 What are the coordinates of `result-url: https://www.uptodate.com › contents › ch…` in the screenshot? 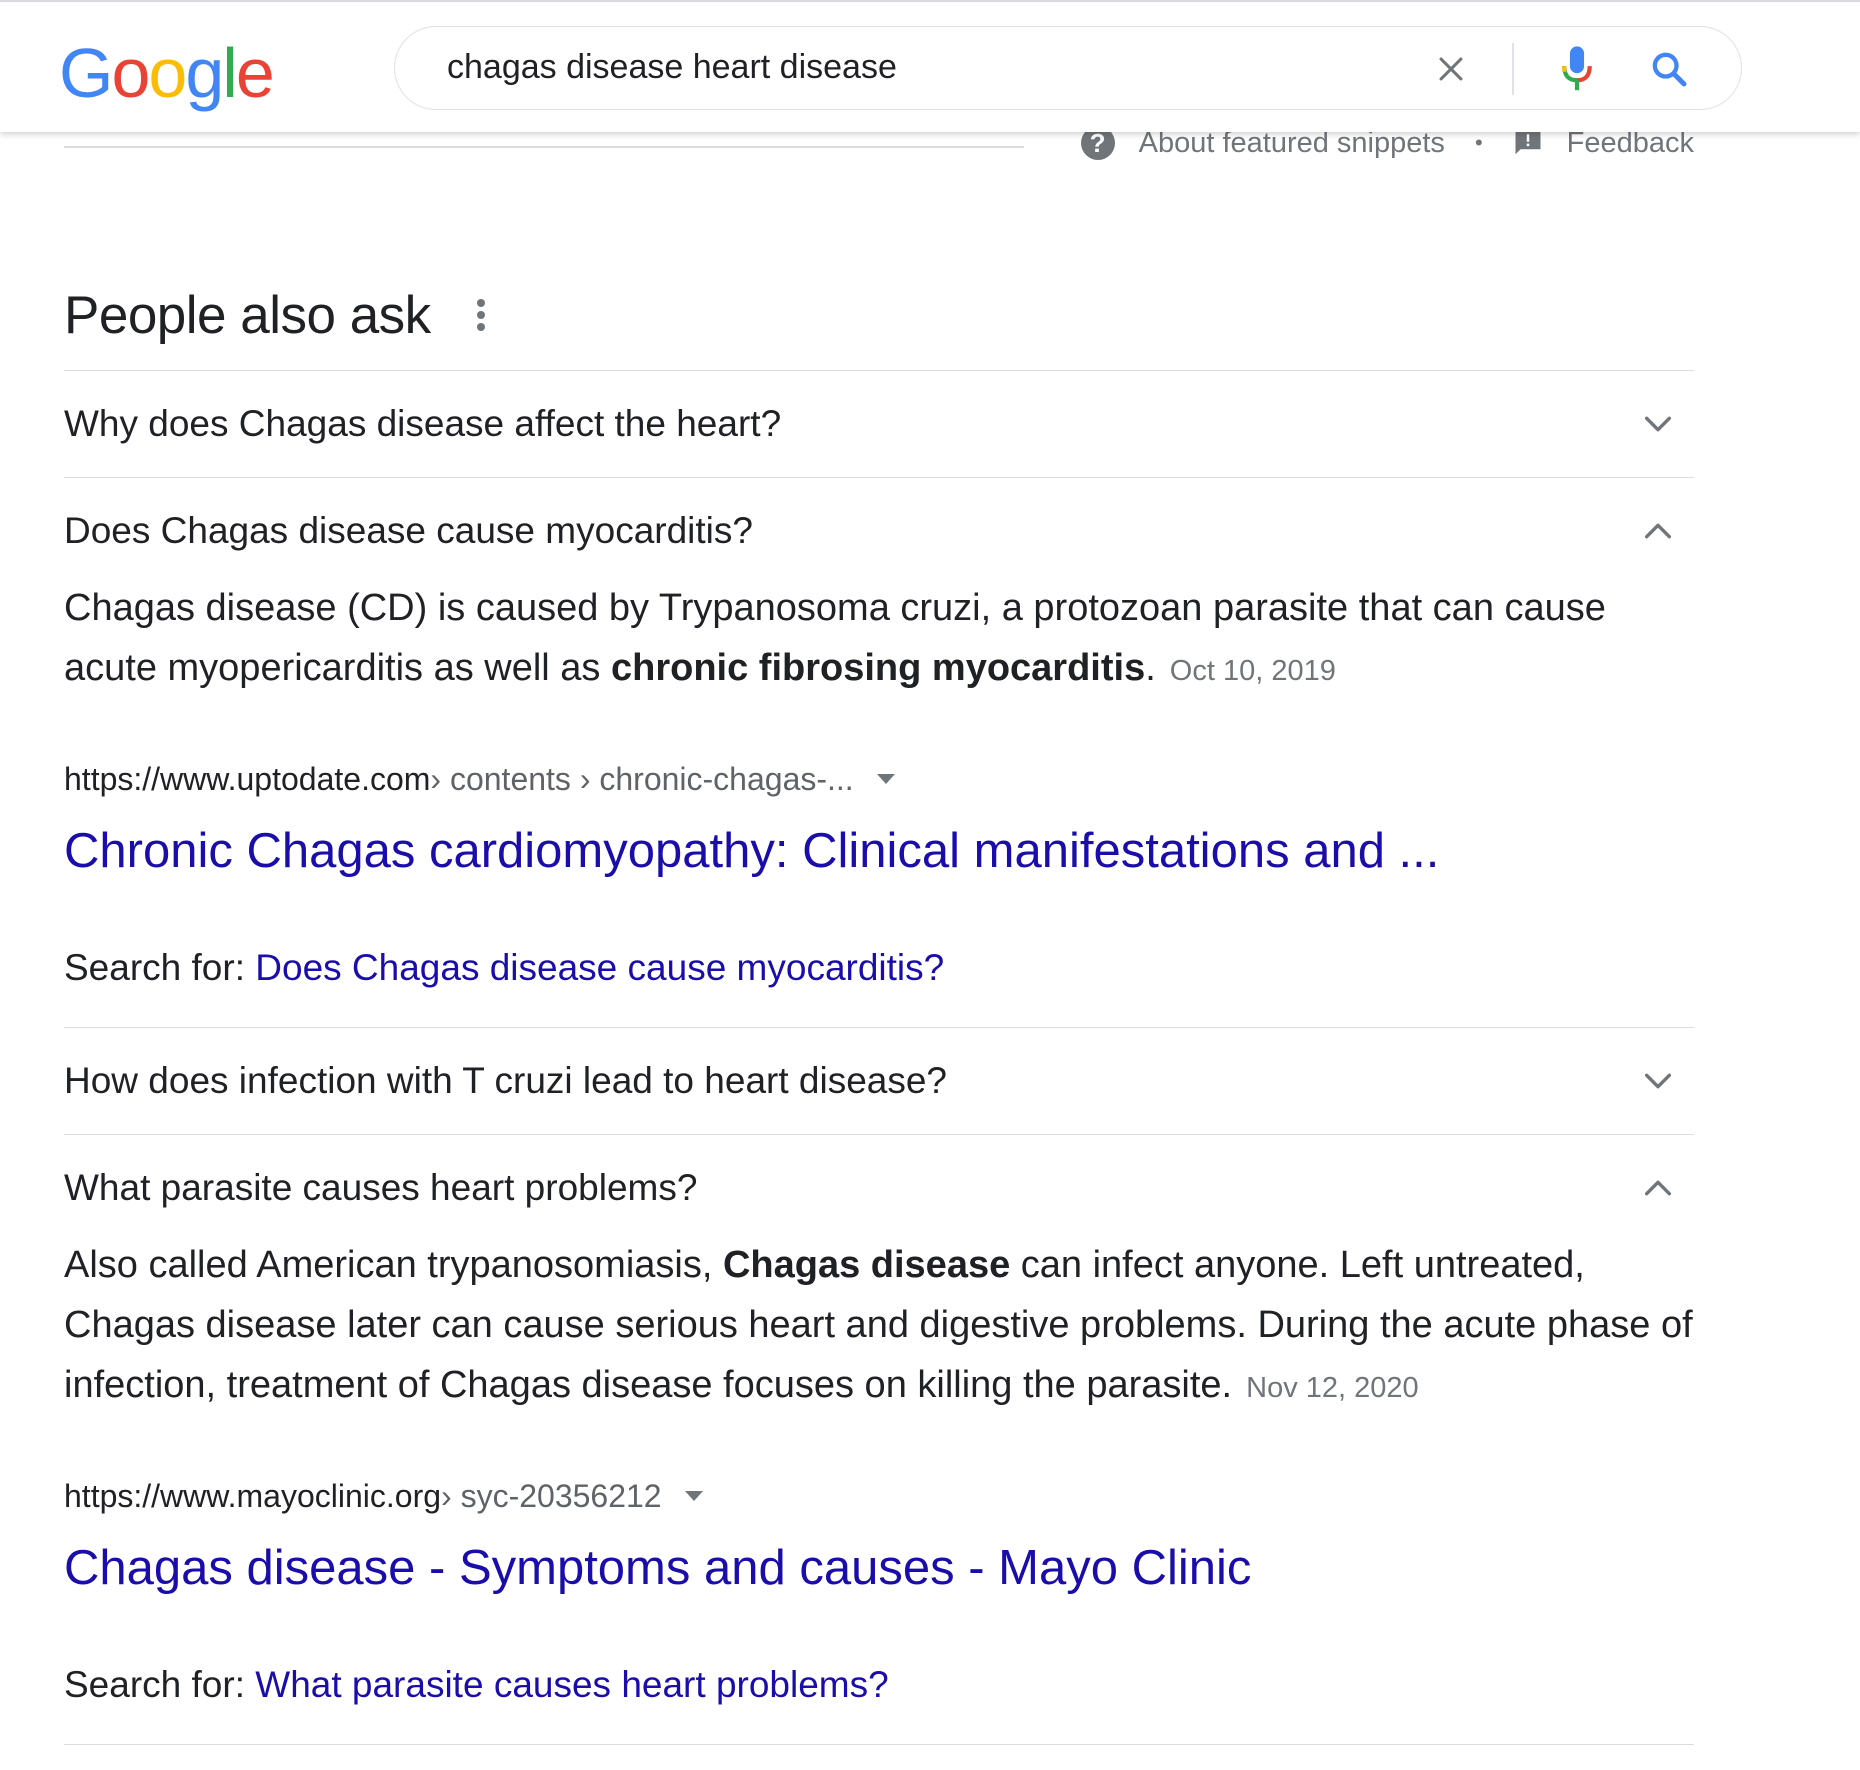 It's located at (879, 779).